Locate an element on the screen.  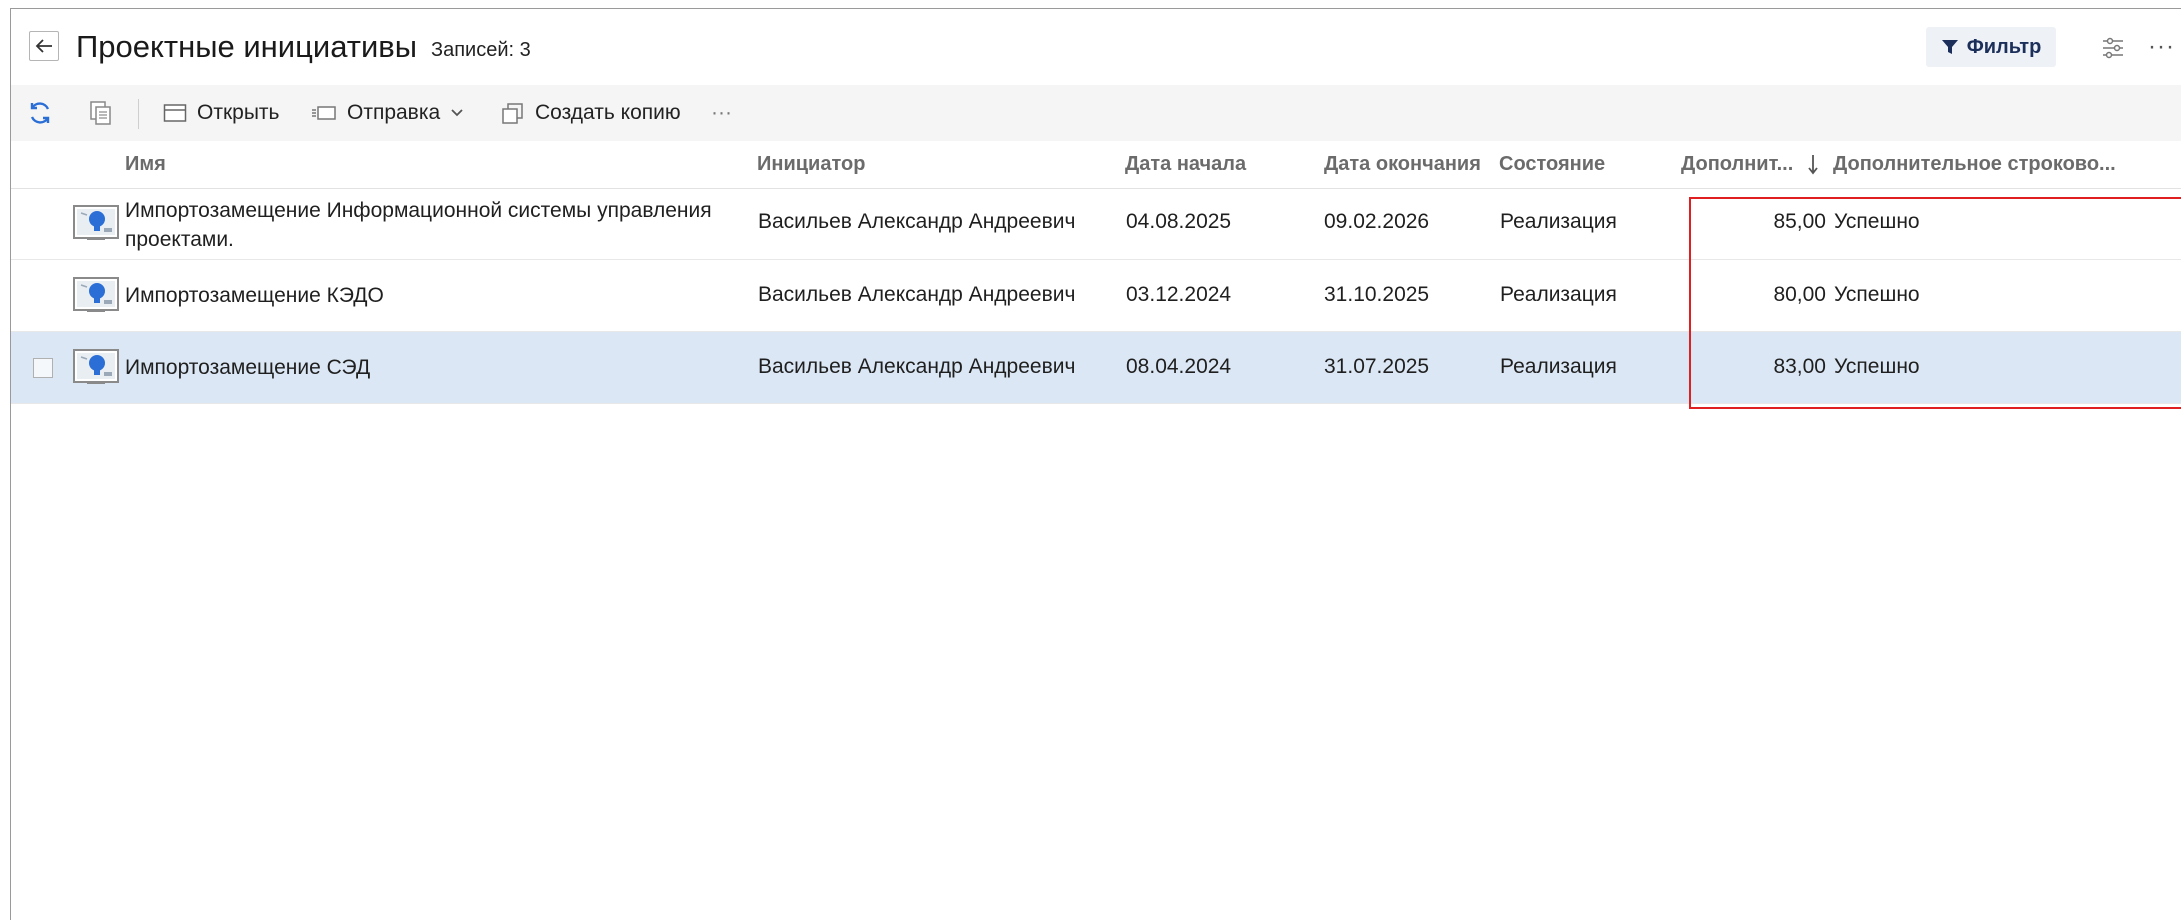
col-header-end-date: Дата окончания is located at coordinates (1402, 164).